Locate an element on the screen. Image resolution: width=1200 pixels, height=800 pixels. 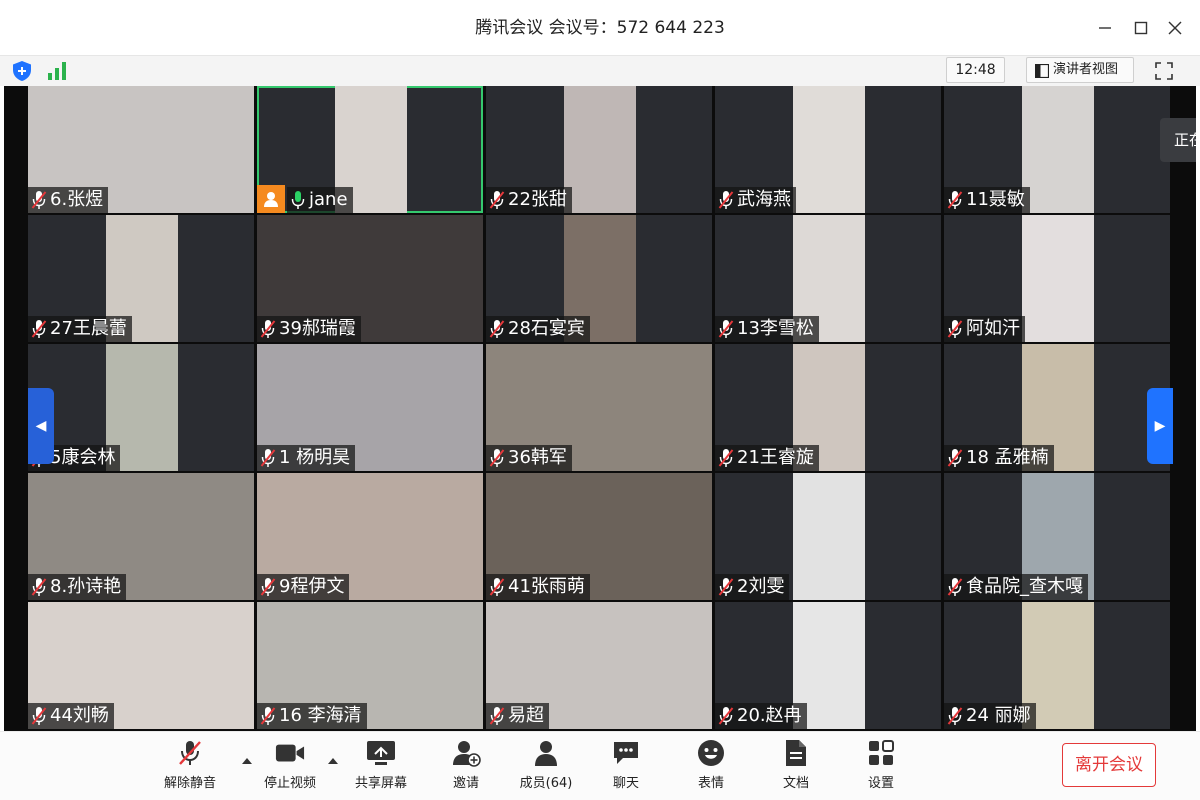
document-icon is located at coordinates (796, 753).